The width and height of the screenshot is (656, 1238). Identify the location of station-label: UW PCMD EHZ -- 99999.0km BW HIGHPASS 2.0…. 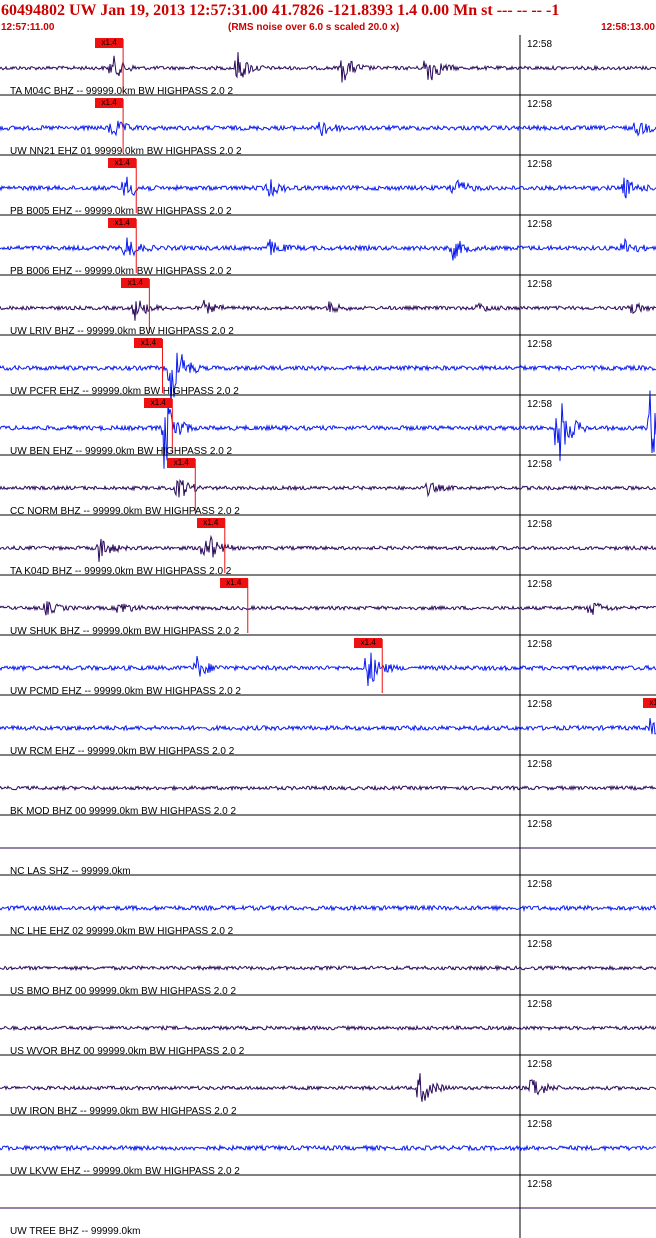
(125, 691).